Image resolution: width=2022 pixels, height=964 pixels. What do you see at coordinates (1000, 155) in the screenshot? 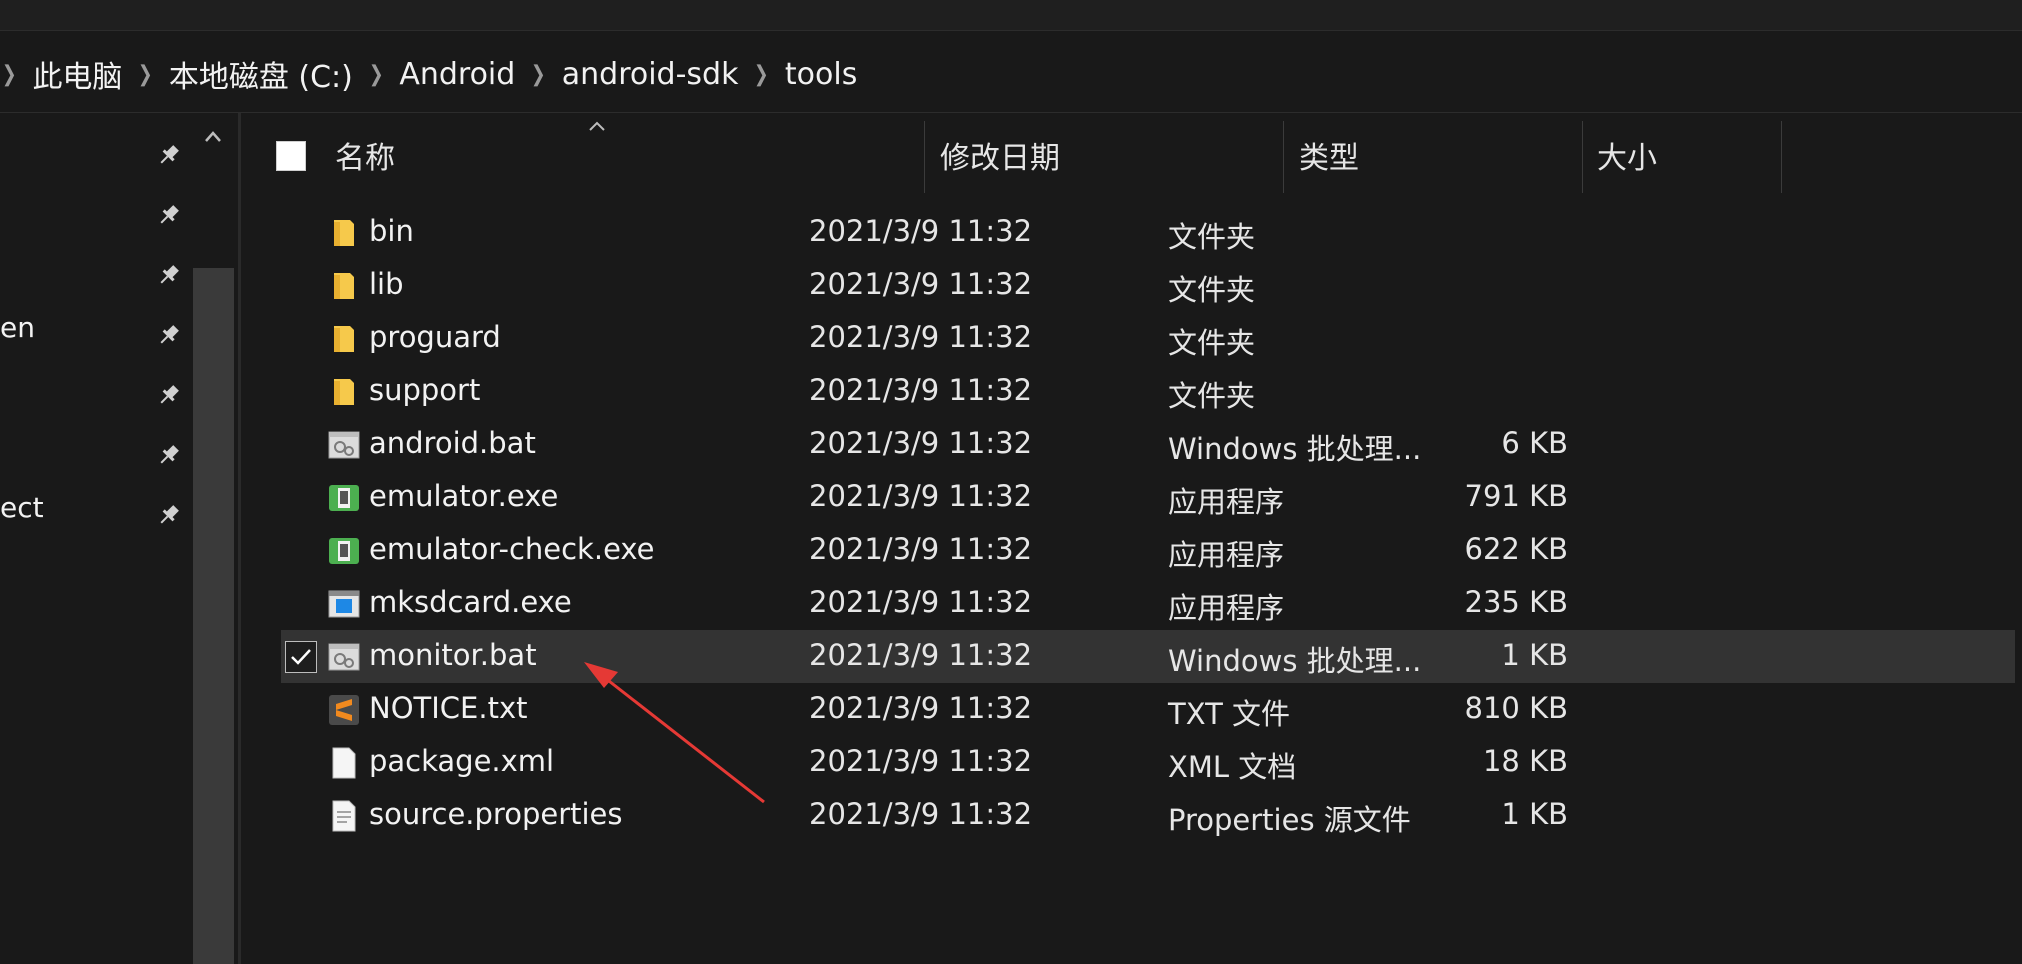
I see `column-header-modified: 修改日期` at bounding box center [1000, 155].